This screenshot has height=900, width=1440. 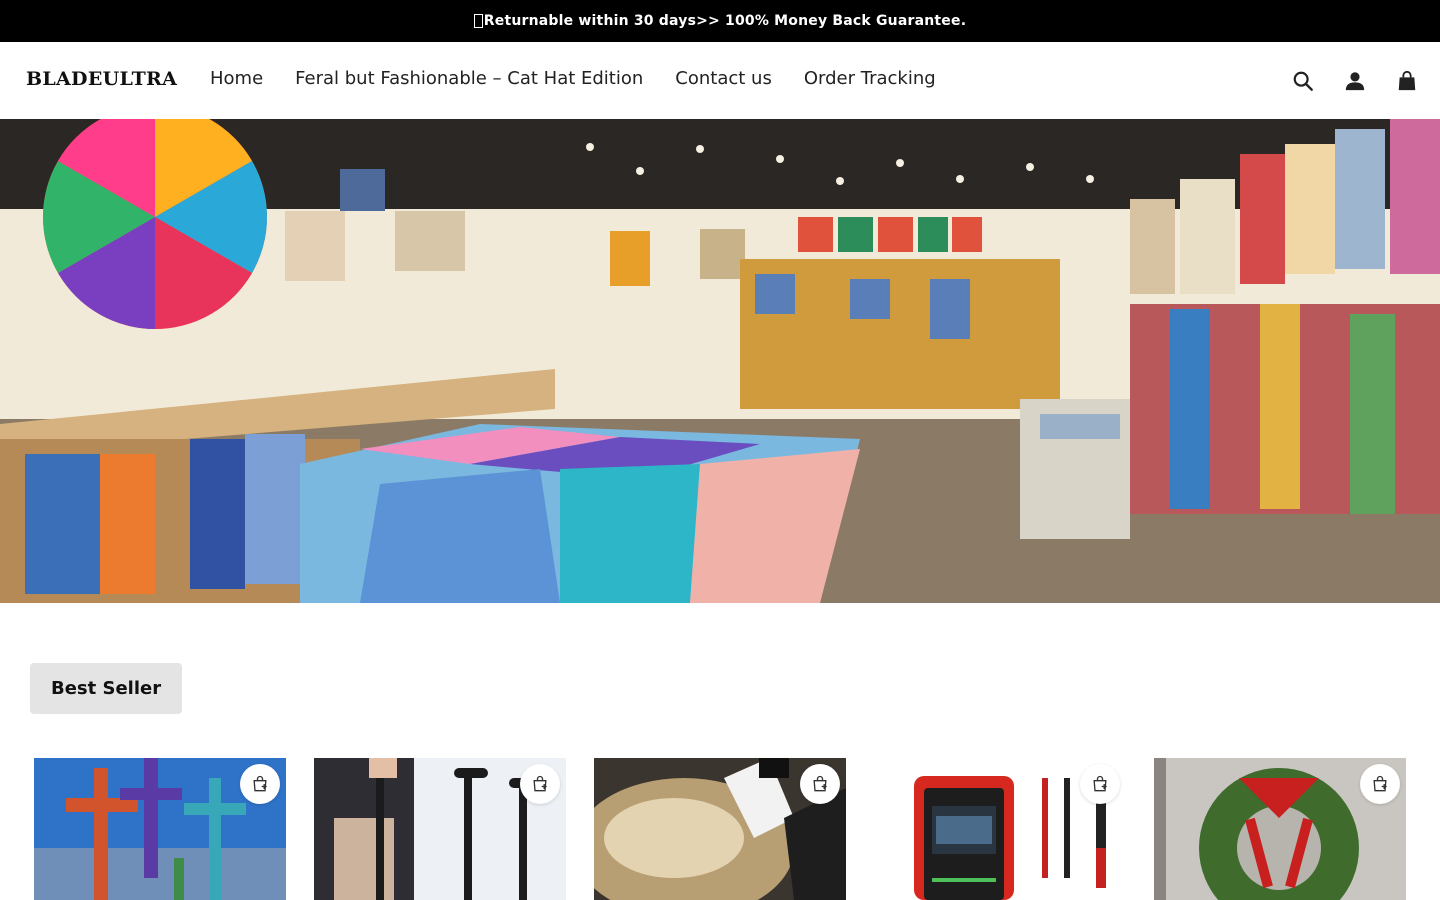 I want to click on account-icon, so click(x=1355, y=81).